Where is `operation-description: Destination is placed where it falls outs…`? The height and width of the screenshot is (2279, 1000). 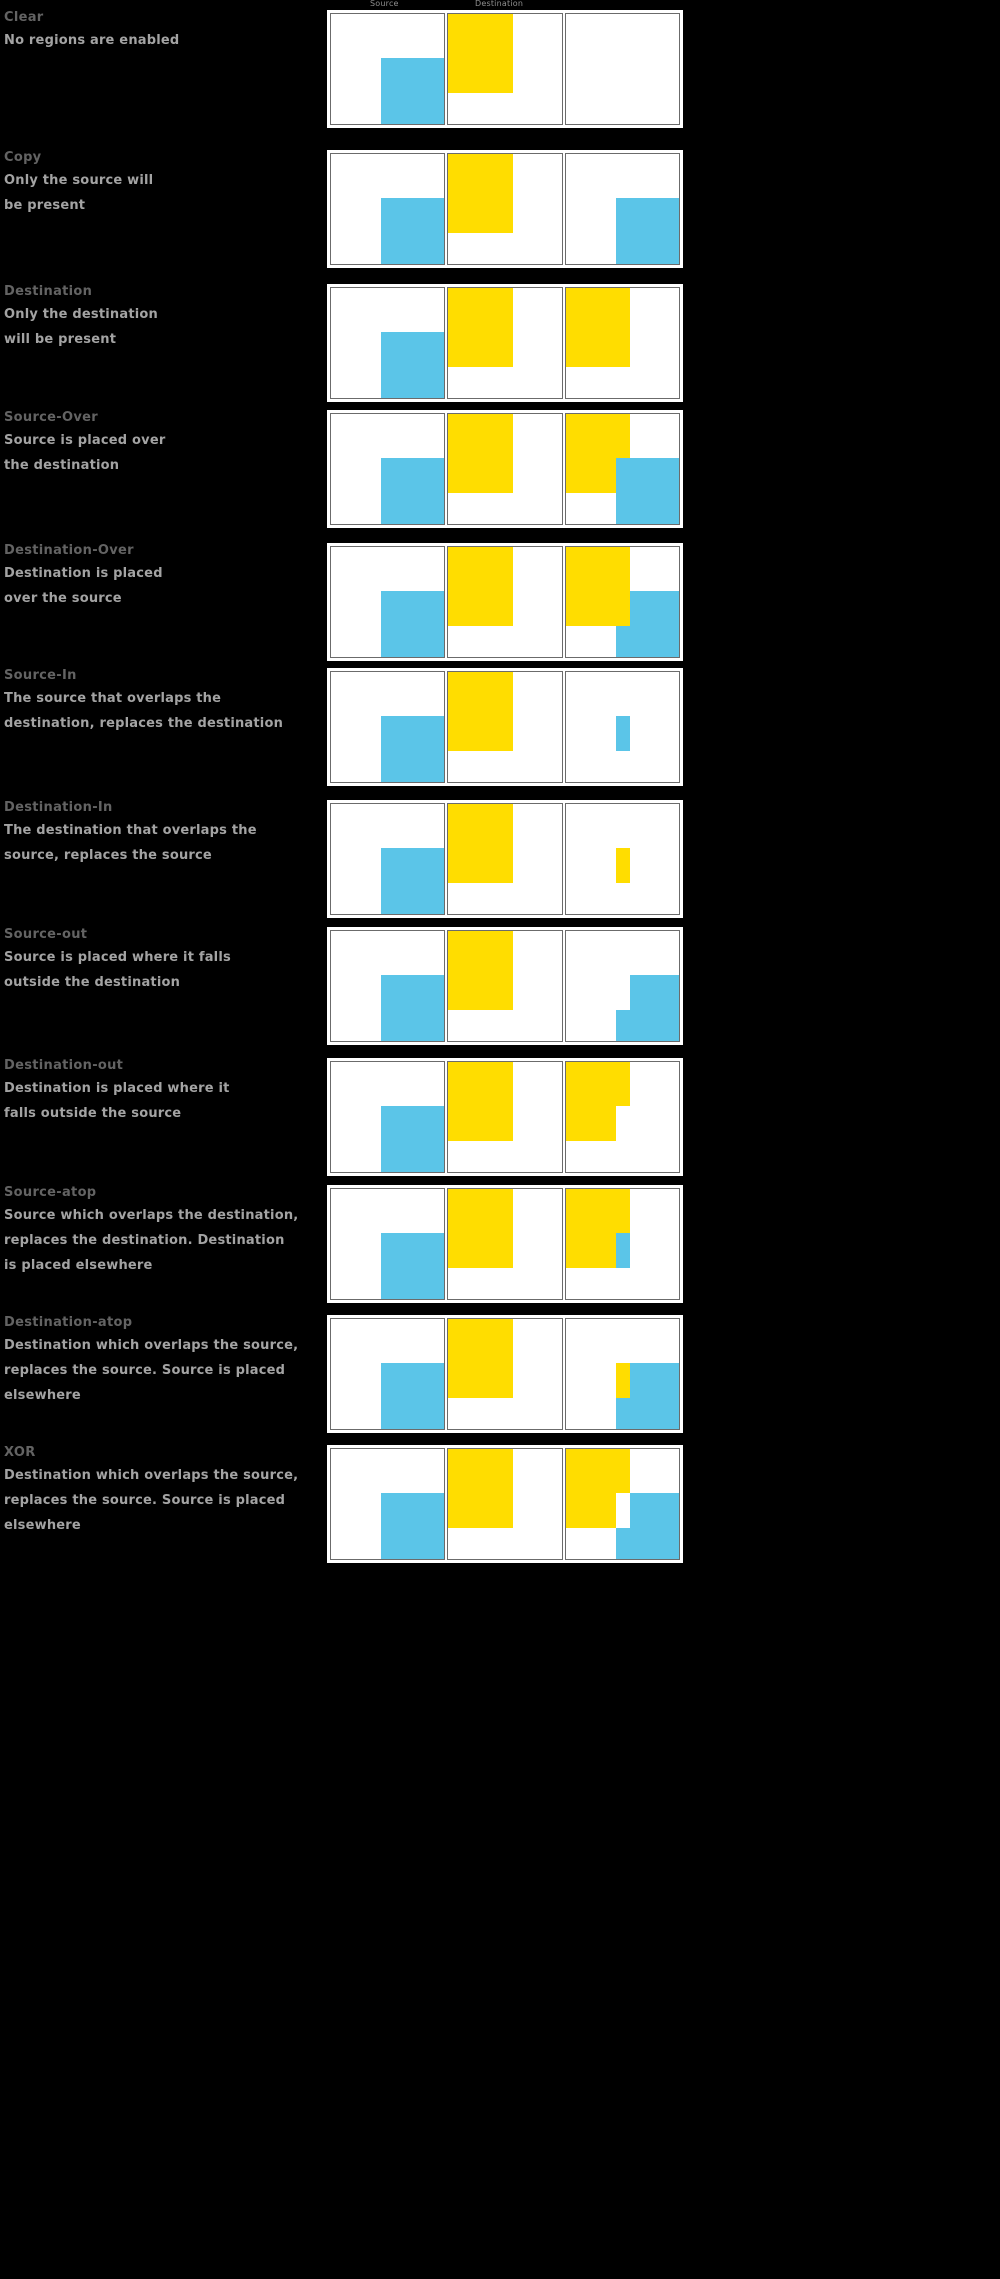 operation-description: Destination is placed where it falls outs… is located at coordinates (163, 1101).